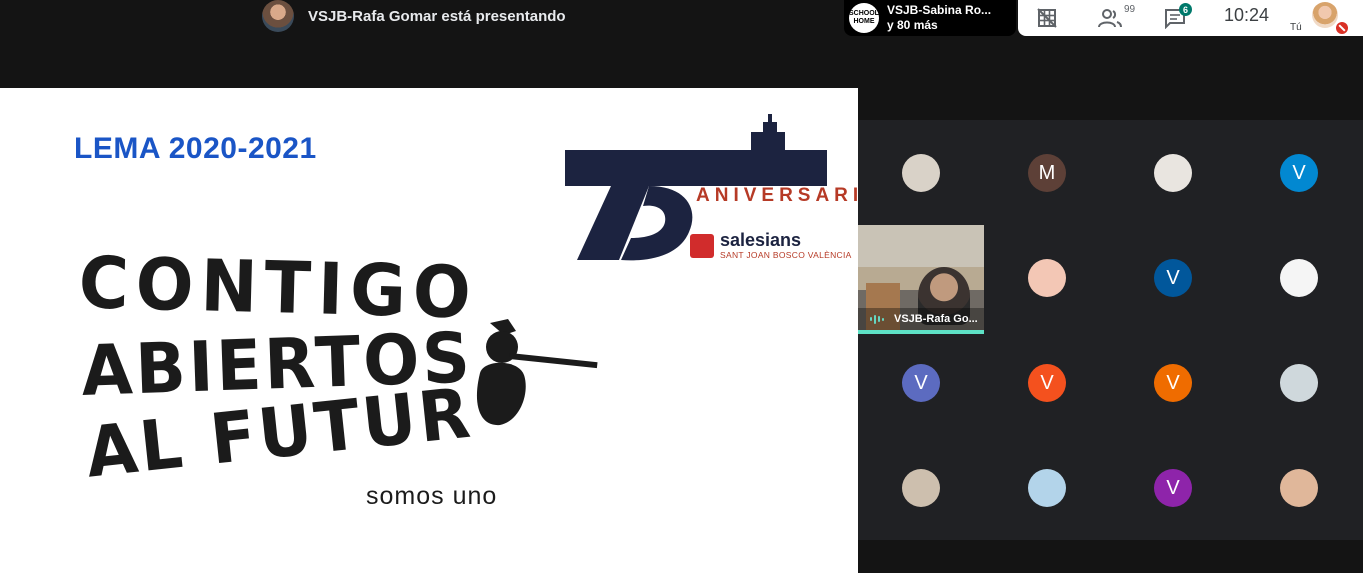 The height and width of the screenshot is (573, 1363). I want to click on clock-time: 10:24, so click(1247, 15).